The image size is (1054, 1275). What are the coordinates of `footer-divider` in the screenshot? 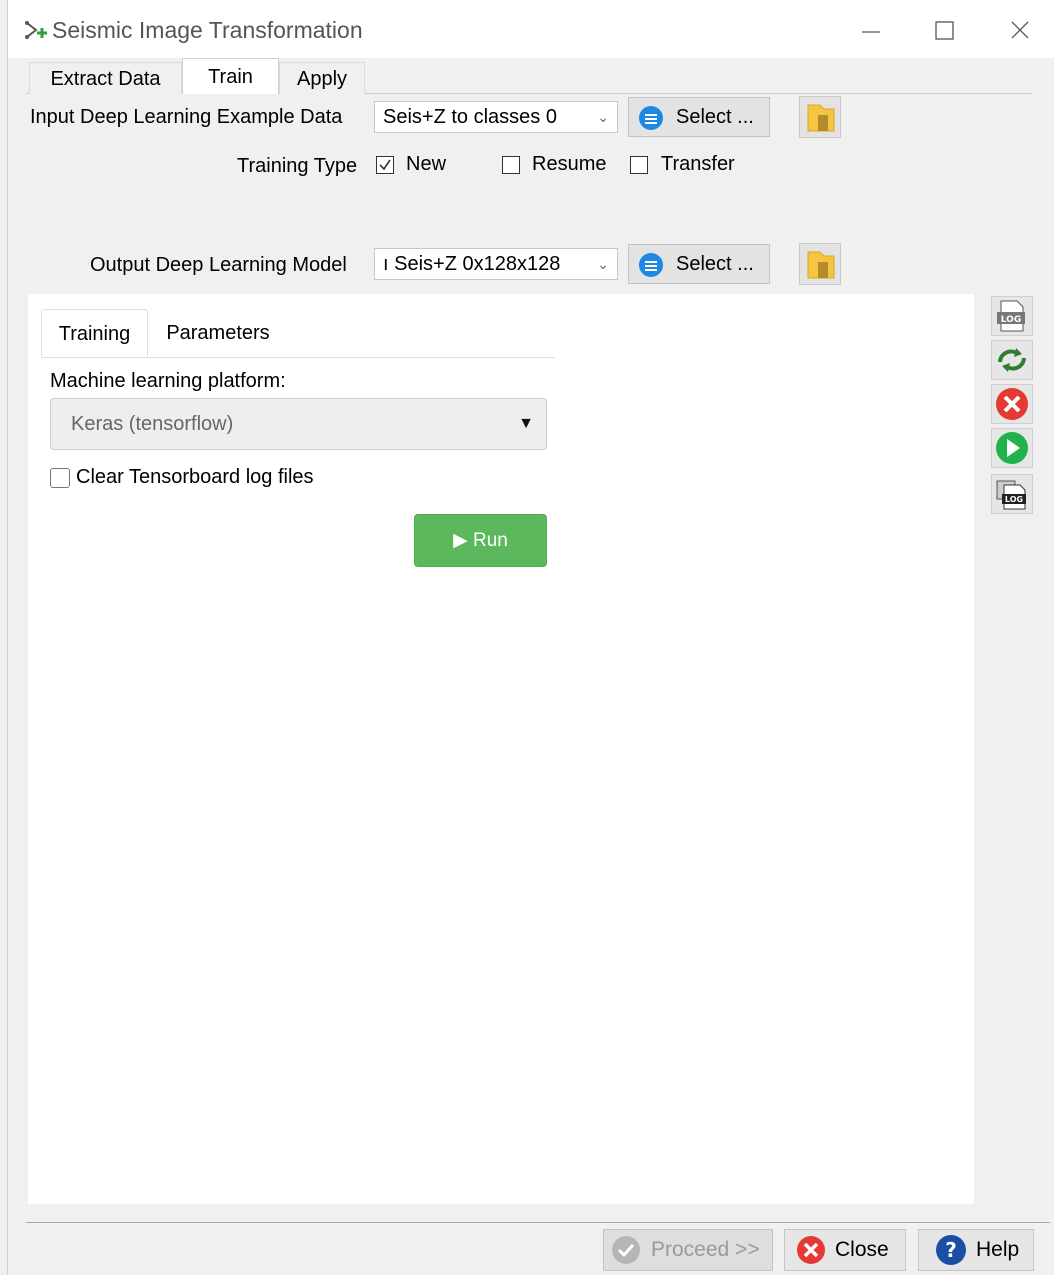 It's located at (538, 1222).